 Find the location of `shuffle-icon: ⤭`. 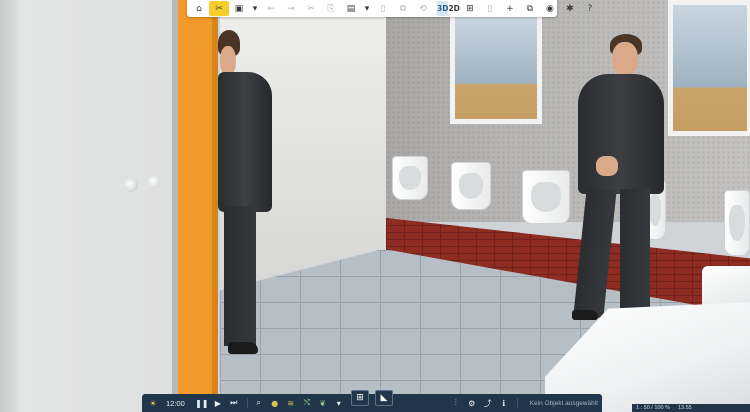

shuffle-icon: ⤭ is located at coordinates (307, 403).